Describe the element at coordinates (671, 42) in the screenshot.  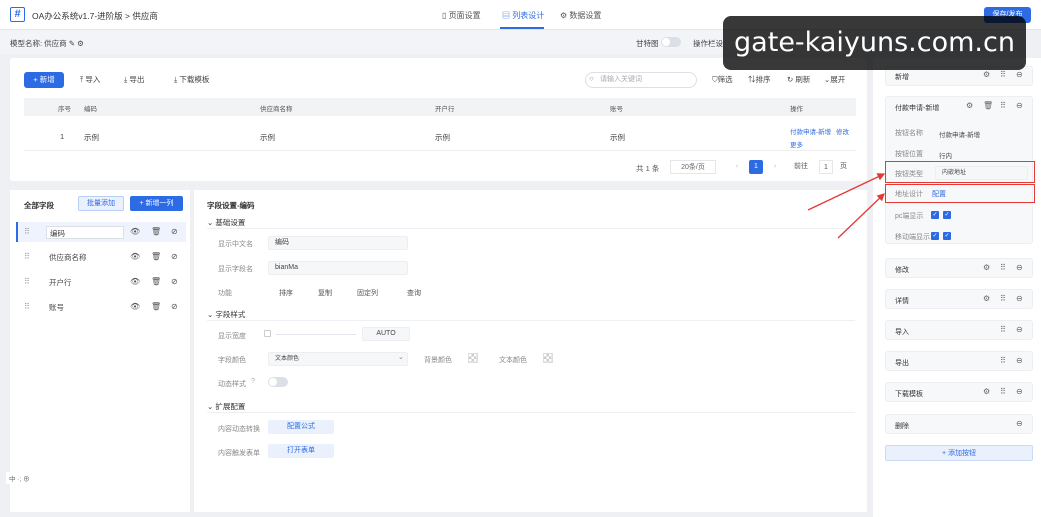
I see `gantt-switch` at that location.